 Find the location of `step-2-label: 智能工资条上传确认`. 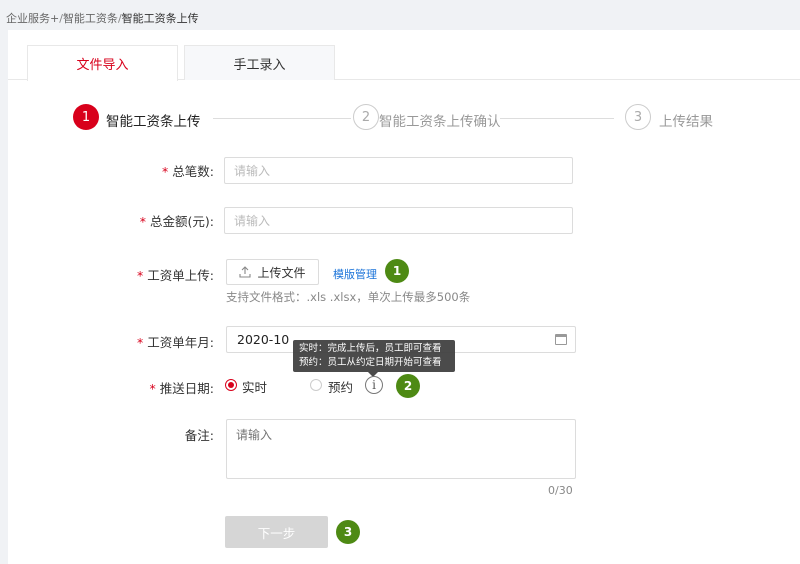

step-2-label: 智能工资条上传确认 is located at coordinates (440, 122).